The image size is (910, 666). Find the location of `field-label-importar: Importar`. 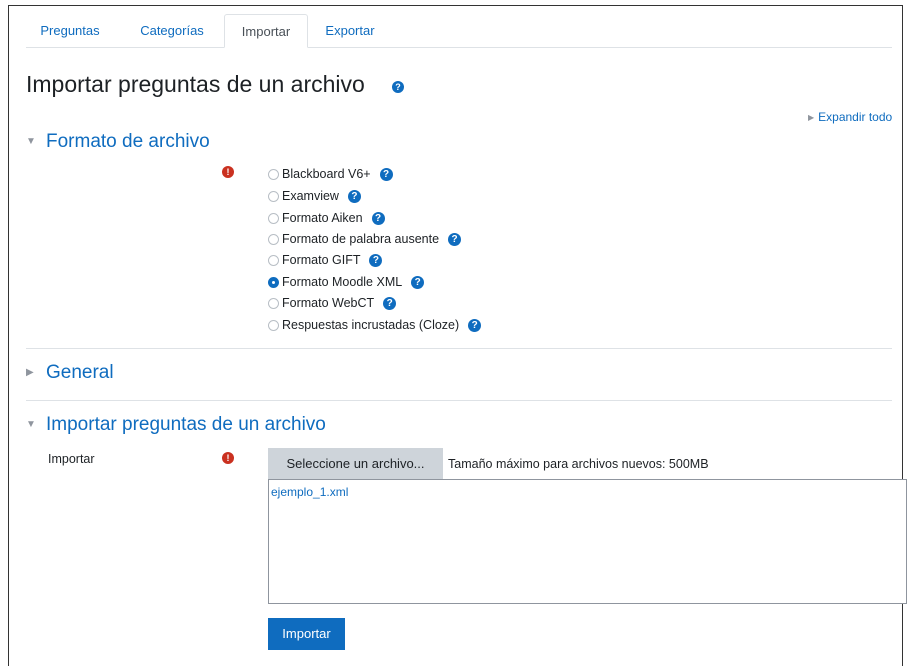

field-label-importar: Importar is located at coordinates (71, 459).